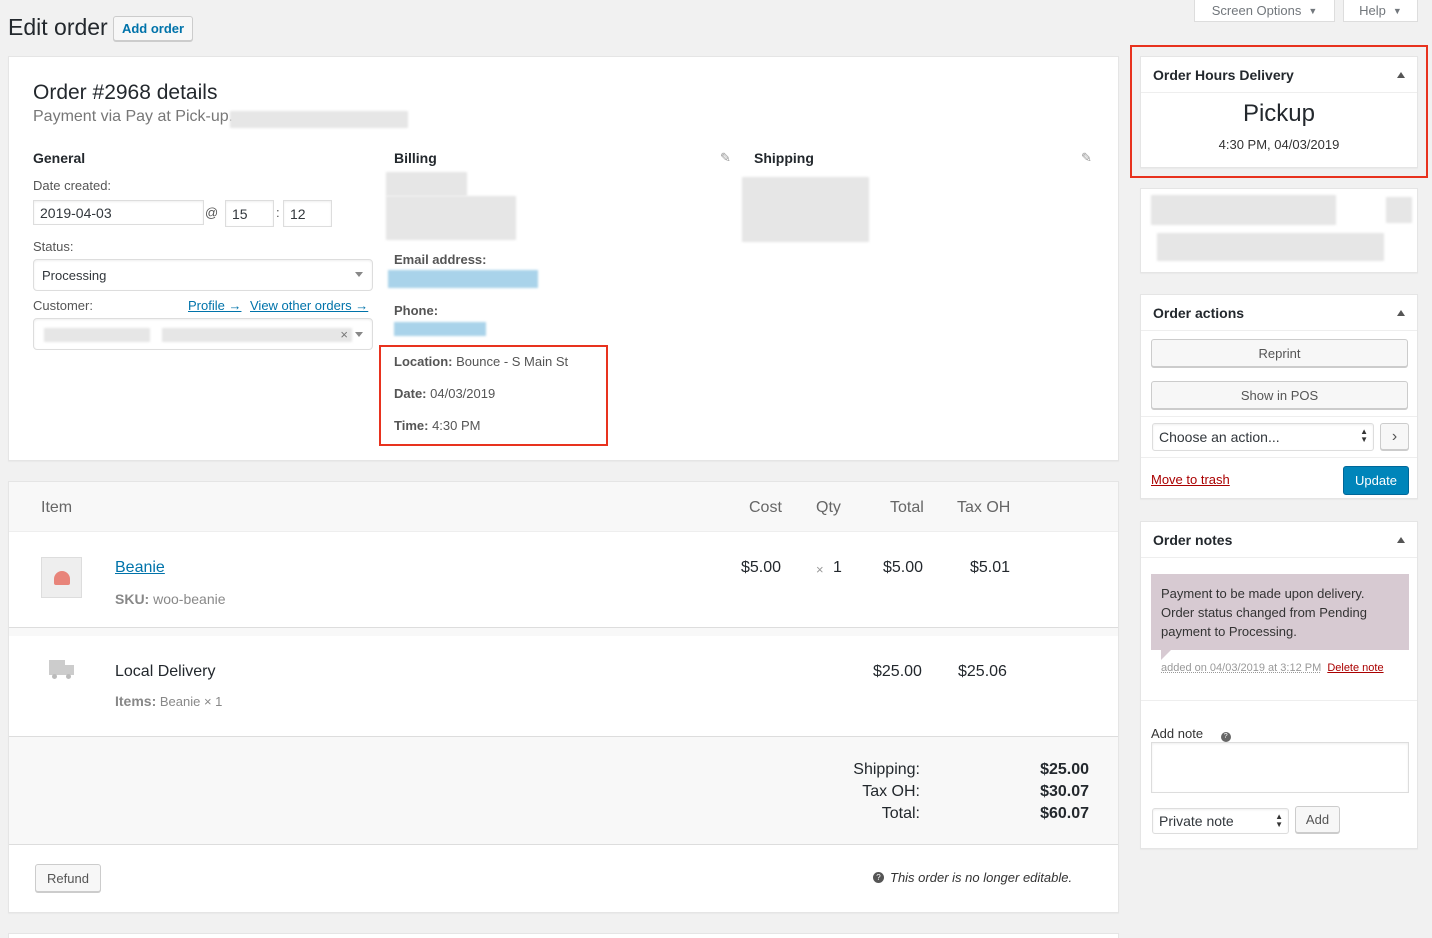 The image size is (1432, 938). What do you see at coordinates (118, 212) in the screenshot?
I see `date-created-input: 2019-04-03` at bounding box center [118, 212].